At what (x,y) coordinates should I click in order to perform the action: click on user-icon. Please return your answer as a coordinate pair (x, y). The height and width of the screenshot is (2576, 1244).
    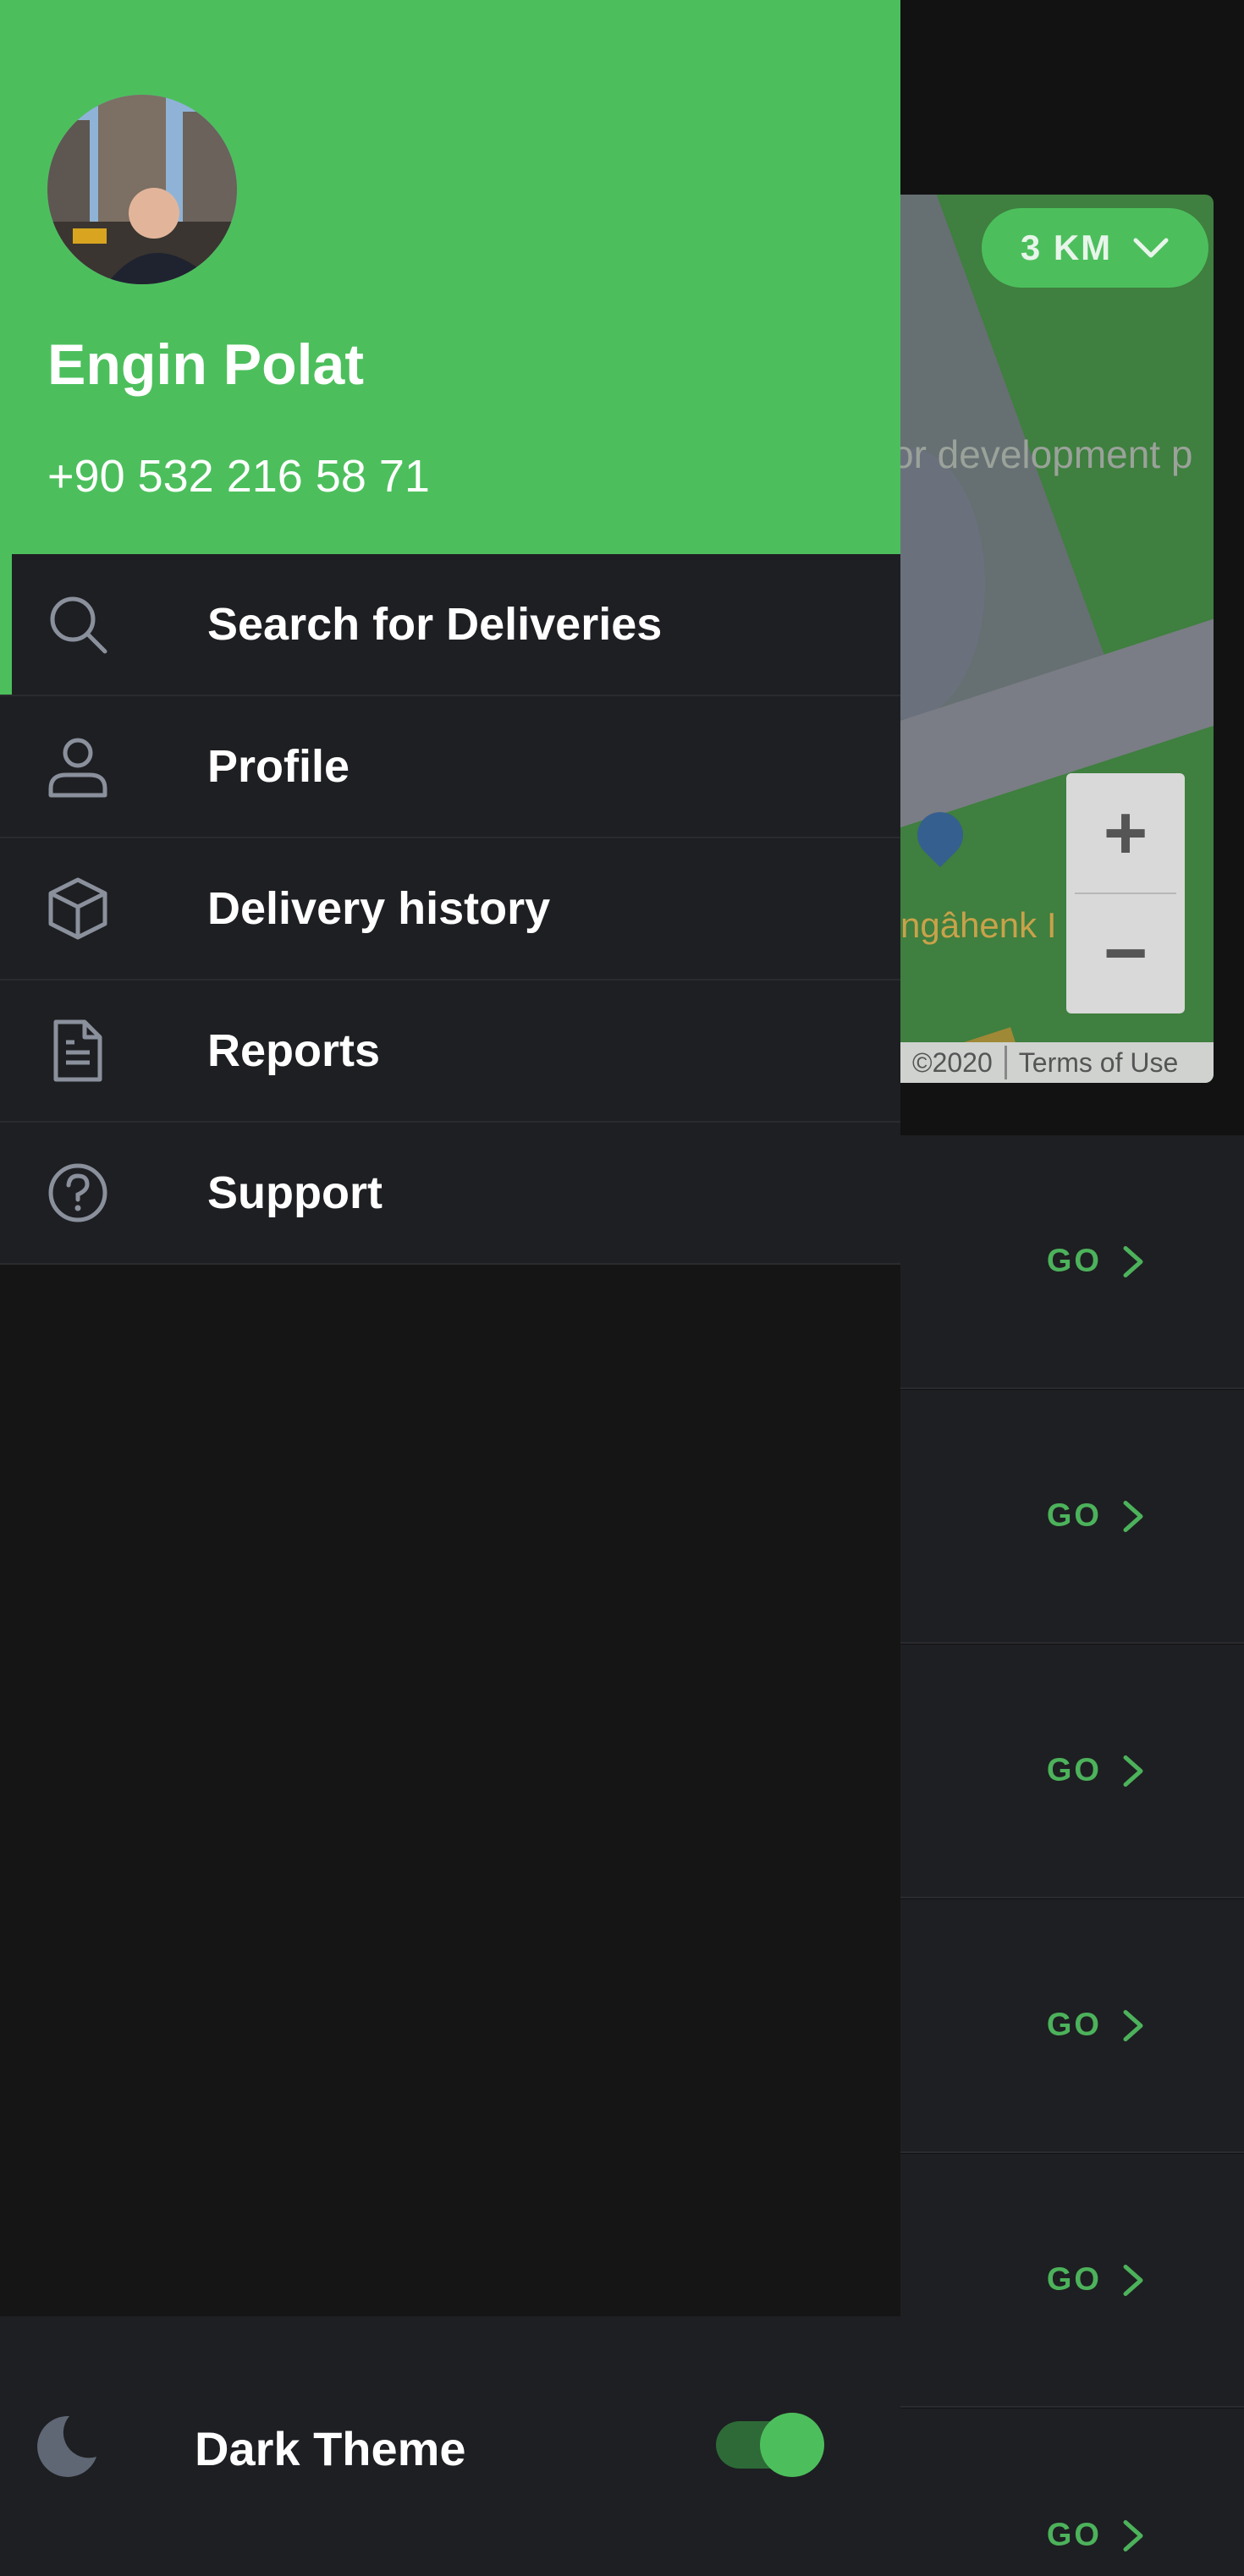
    Looking at the image, I should click on (77, 768).